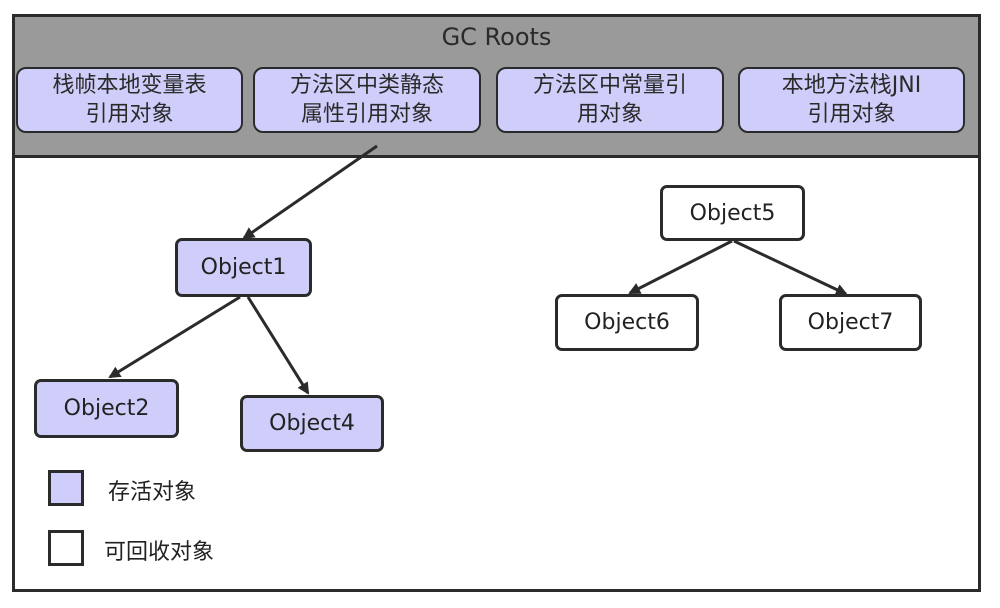 The width and height of the screenshot is (1000, 608). What do you see at coordinates (790, 267) in the screenshot?
I see `arrow-object5-to-object7` at bounding box center [790, 267].